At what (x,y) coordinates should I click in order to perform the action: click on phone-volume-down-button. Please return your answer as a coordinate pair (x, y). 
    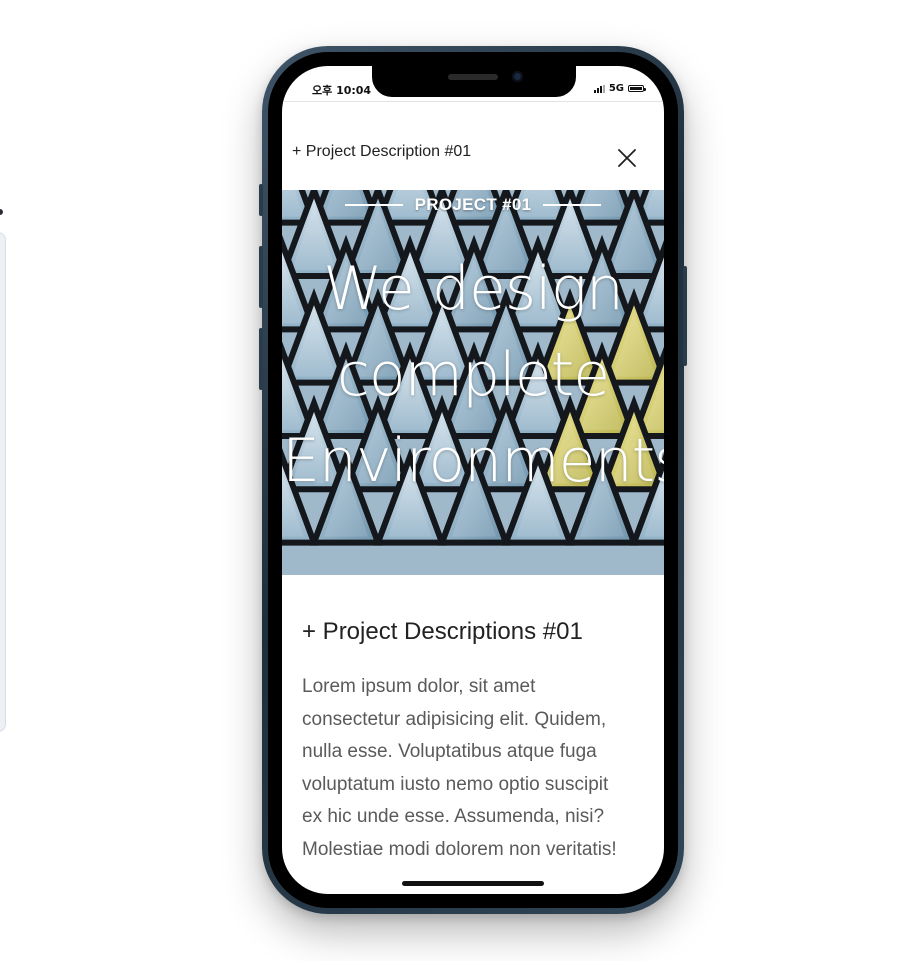
    Looking at the image, I should click on (261, 359).